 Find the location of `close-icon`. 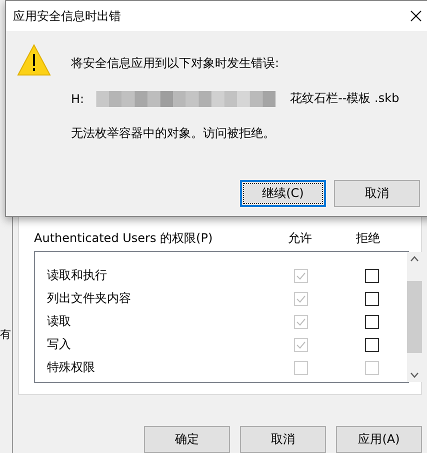

close-icon is located at coordinates (416, 16).